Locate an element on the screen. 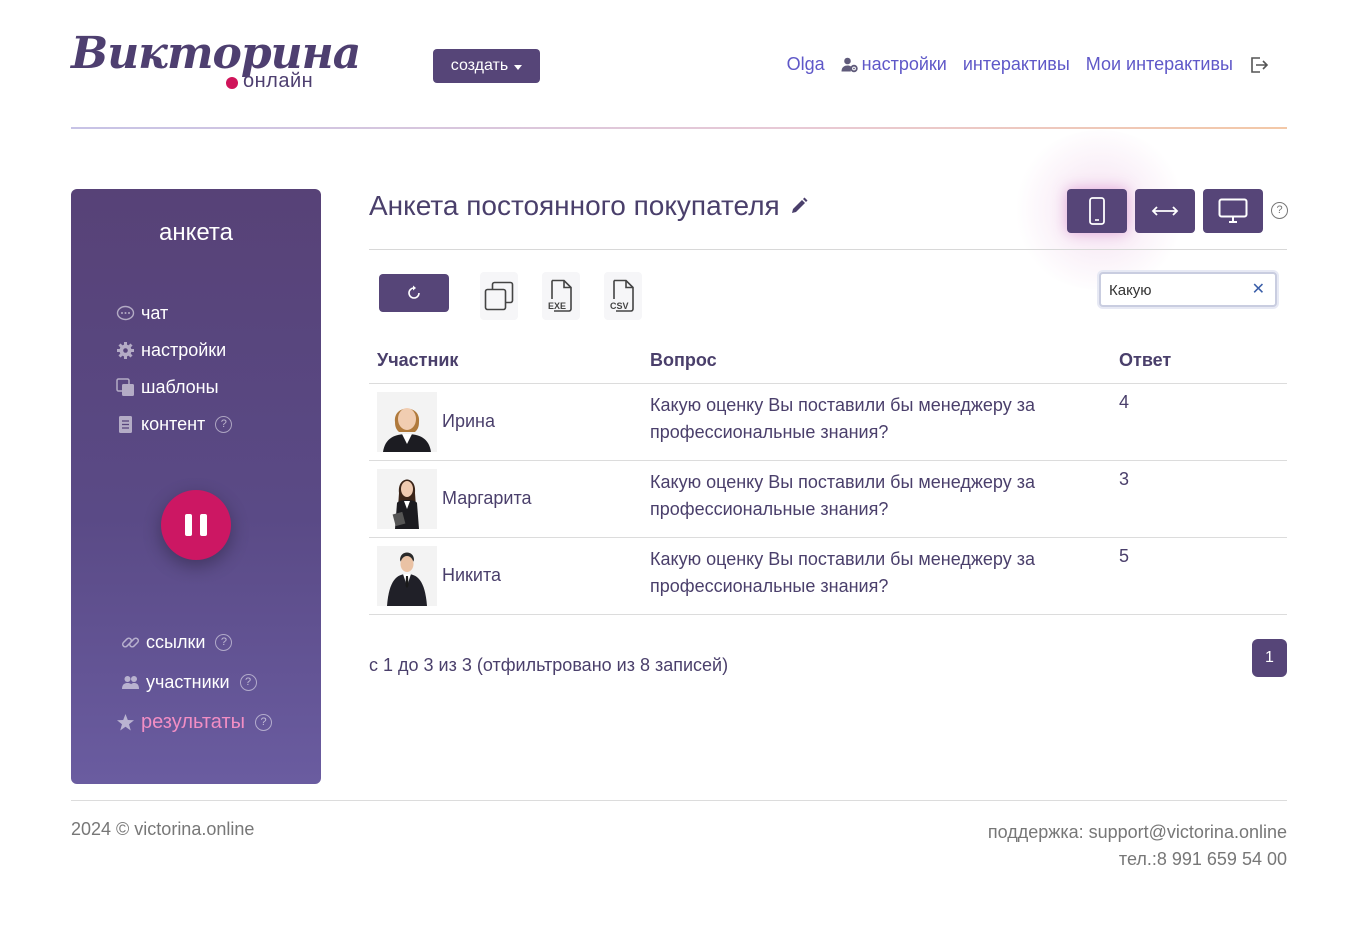 This screenshot has width=1354, height=941. sidebar-item-links: ссылки ? is located at coordinates (194, 642).